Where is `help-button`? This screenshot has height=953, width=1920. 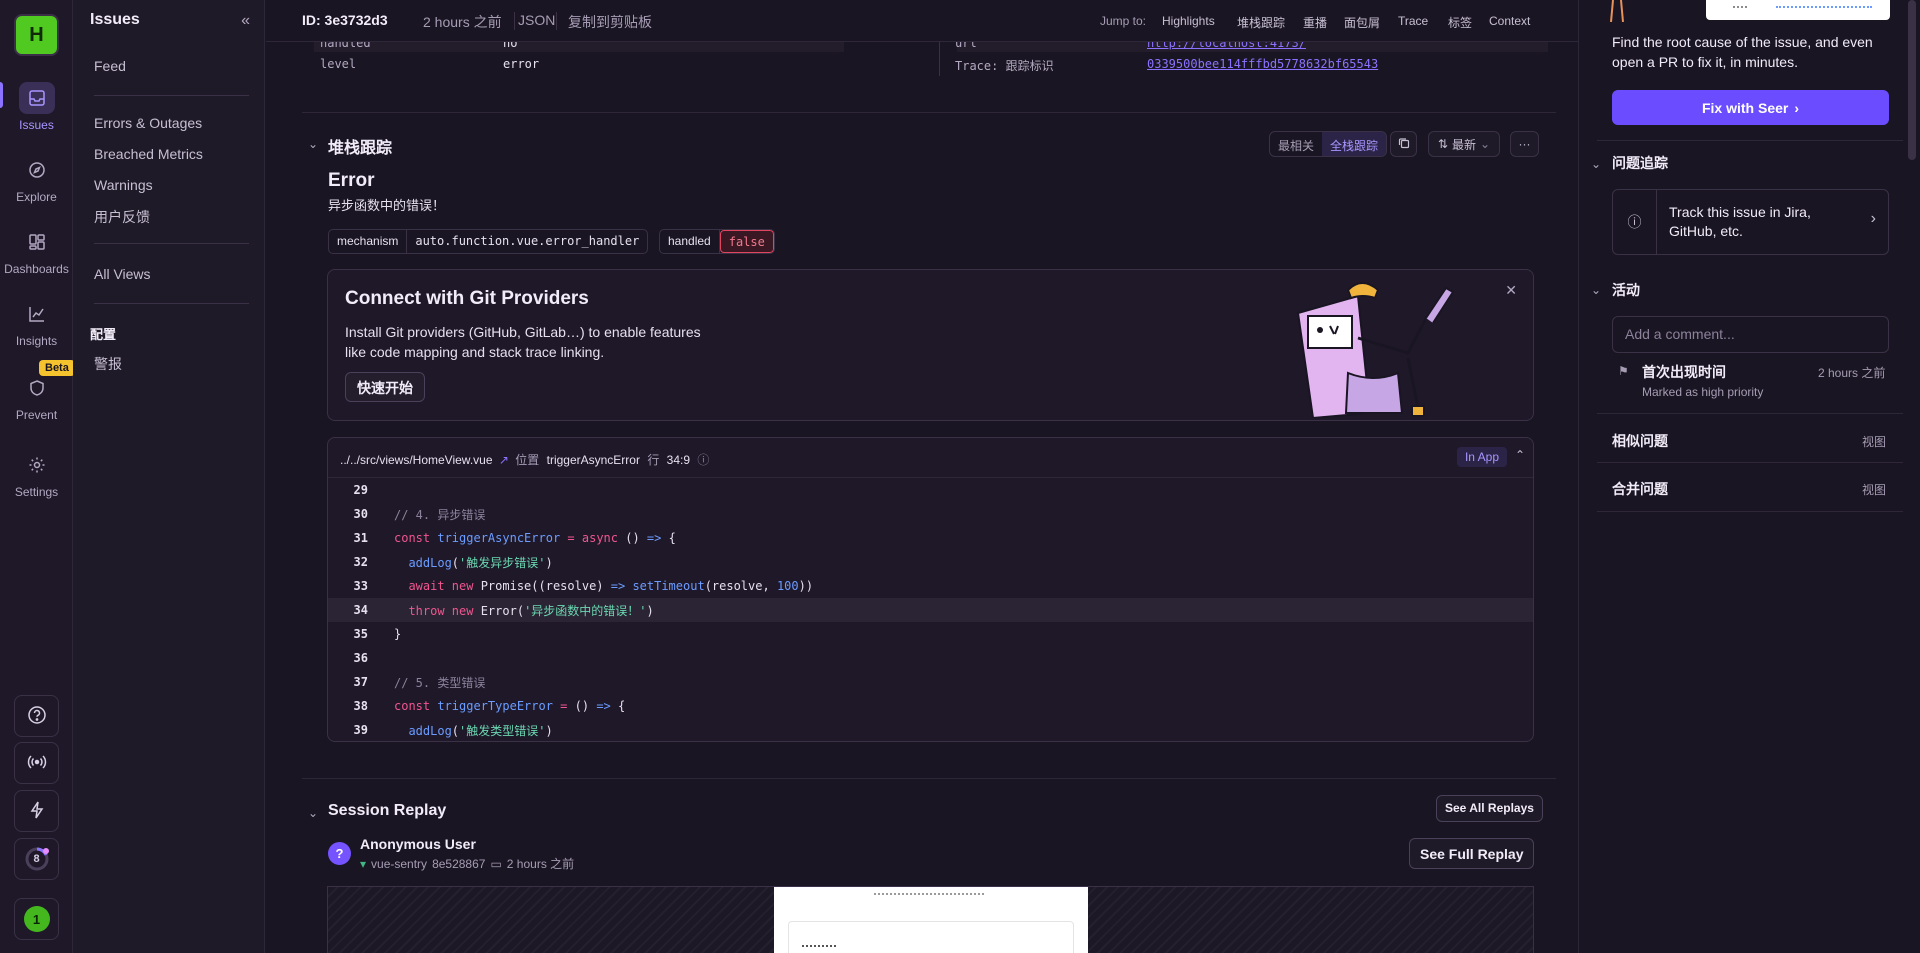 help-button is located at coordinates (36, 716).